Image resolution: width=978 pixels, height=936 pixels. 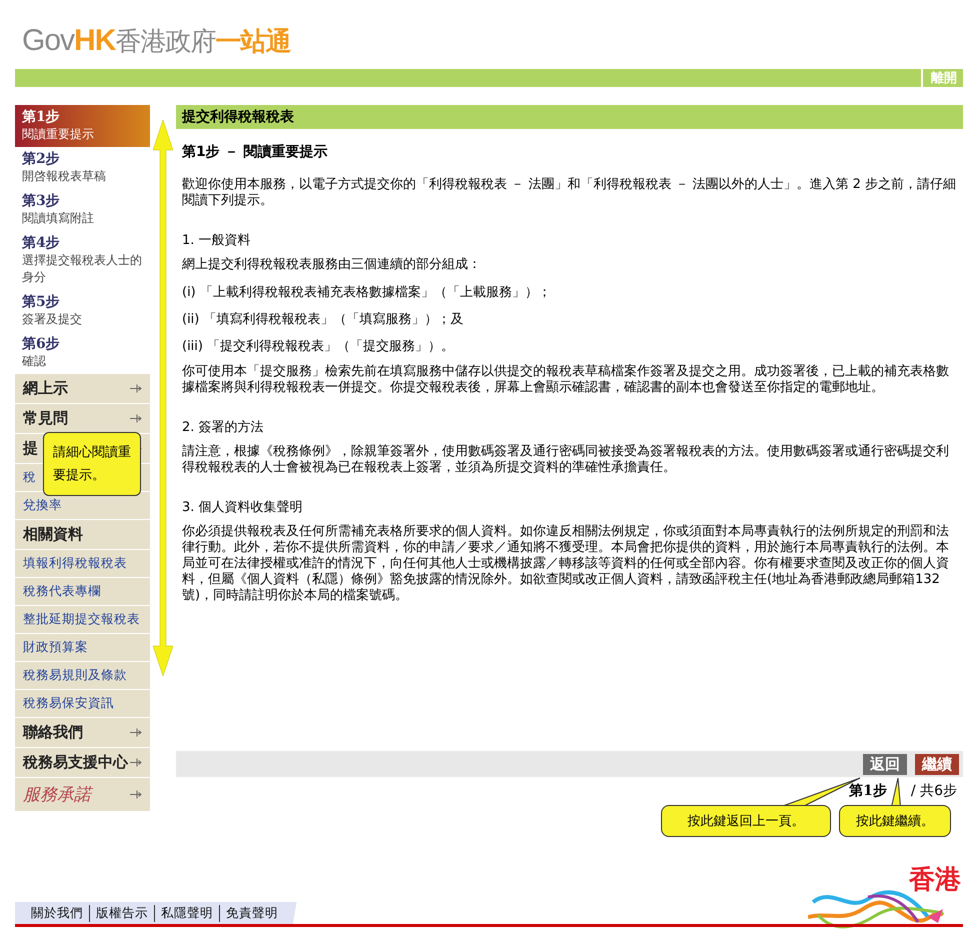 I want to click on content-text: 3. 個人資料收集聲明, so click(x=243, y=507).